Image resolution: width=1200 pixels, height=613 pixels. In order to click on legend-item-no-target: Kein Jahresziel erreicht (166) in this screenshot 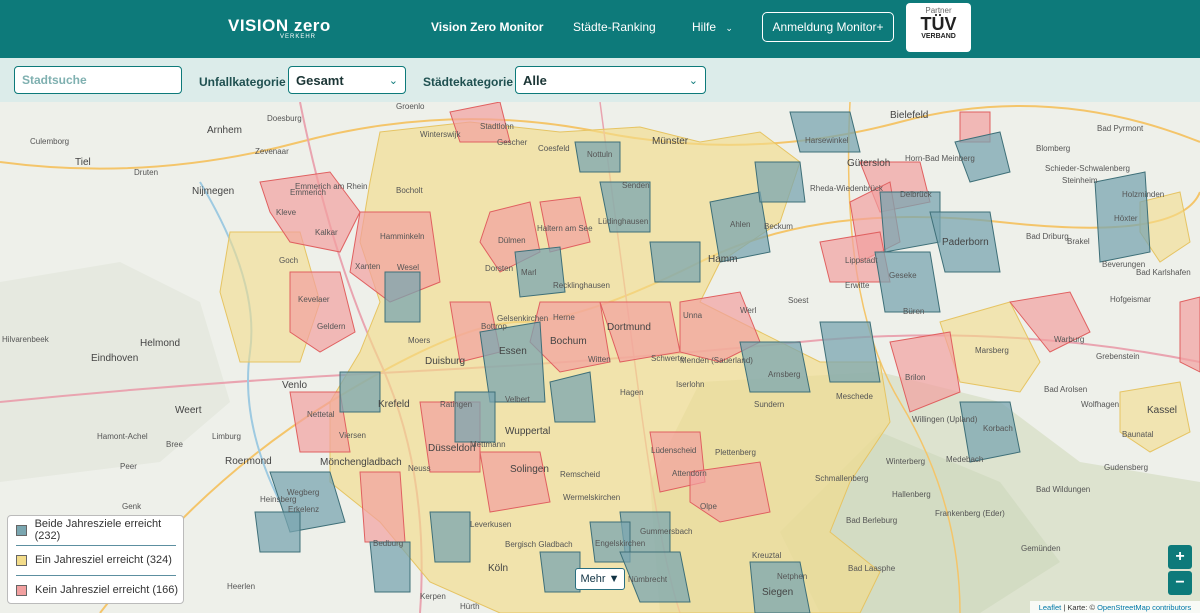, I will do `click(97, 590)`.